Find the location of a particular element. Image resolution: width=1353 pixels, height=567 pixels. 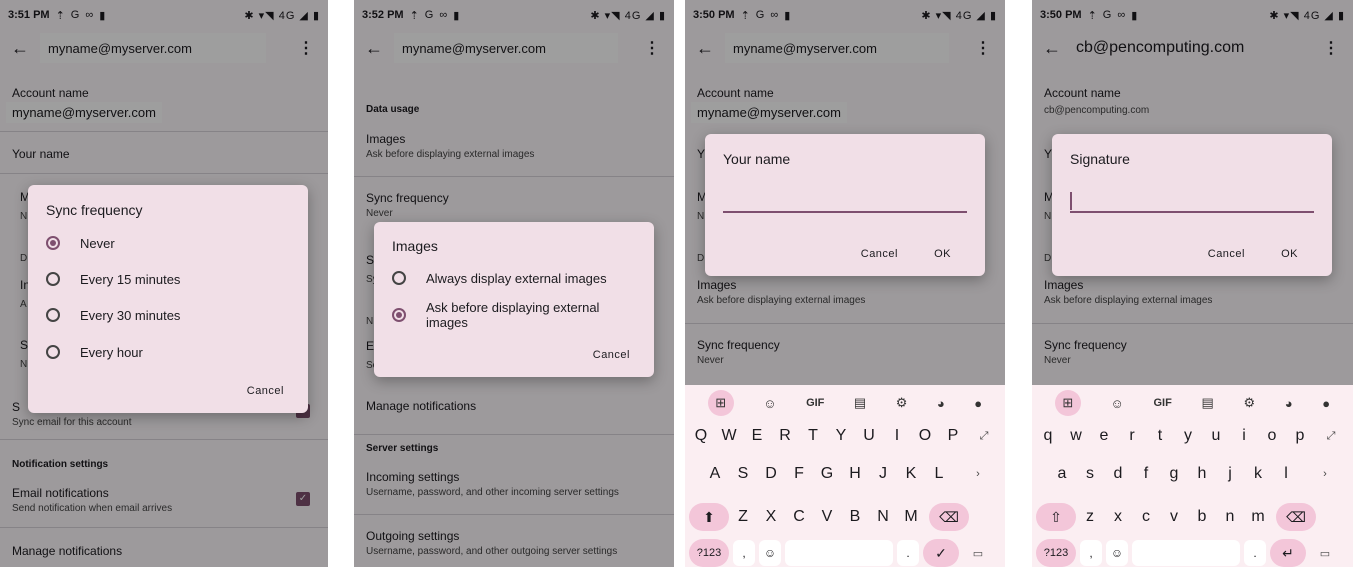

key: y is located at coordinates (1188, 436).